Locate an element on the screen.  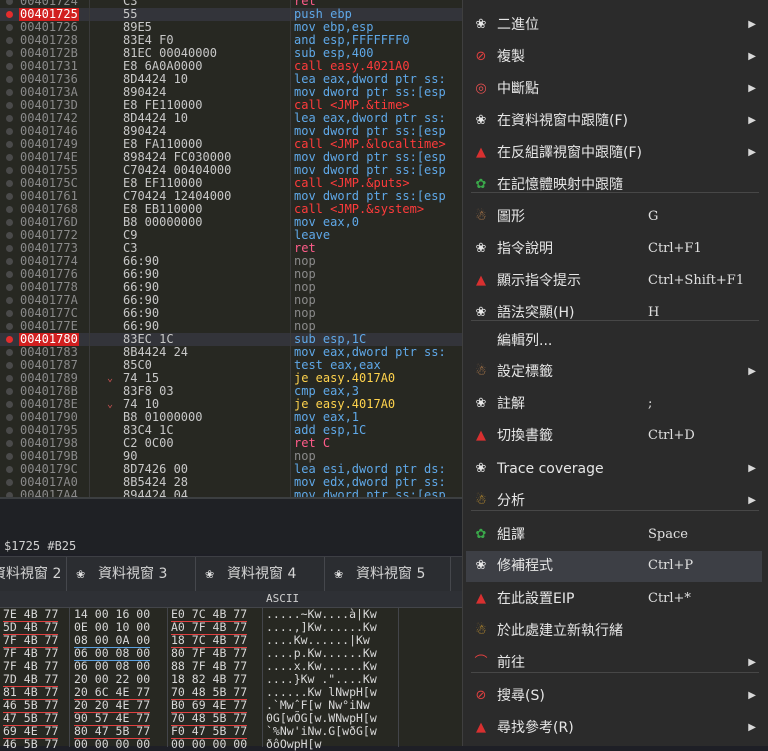
menu-item-label: 中斷點 is located at coordinates (518, 89).